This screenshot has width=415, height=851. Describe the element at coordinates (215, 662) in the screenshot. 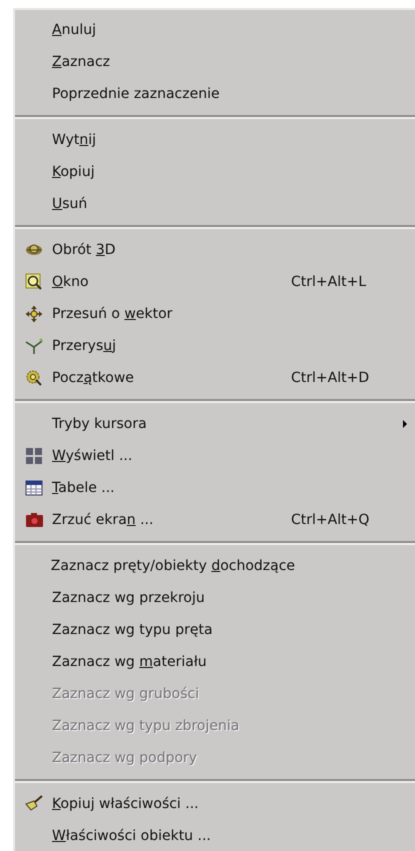

I see `menu-item: Zaznacz wg materiału` at that location.